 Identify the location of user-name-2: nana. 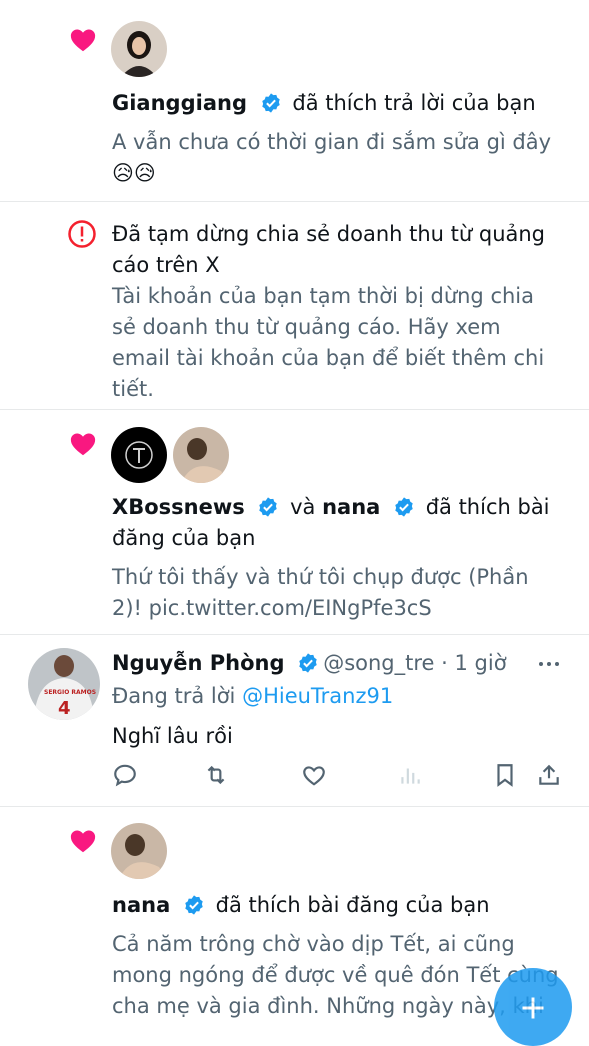
(351, 507).